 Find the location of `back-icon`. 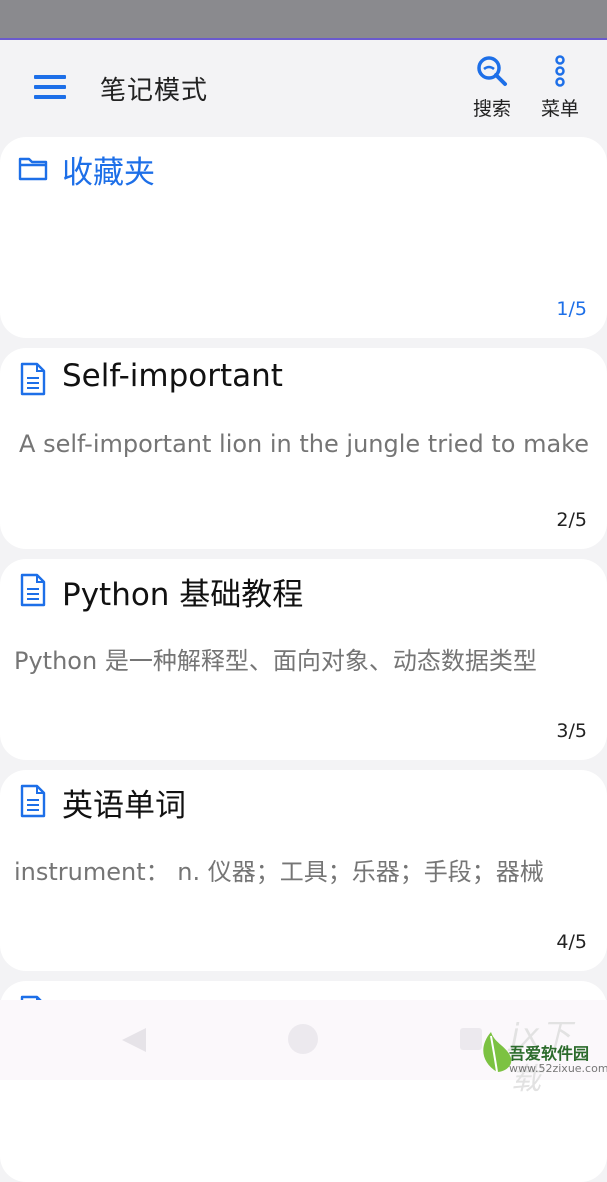

back-icon is located at coordinates (134, 1040).